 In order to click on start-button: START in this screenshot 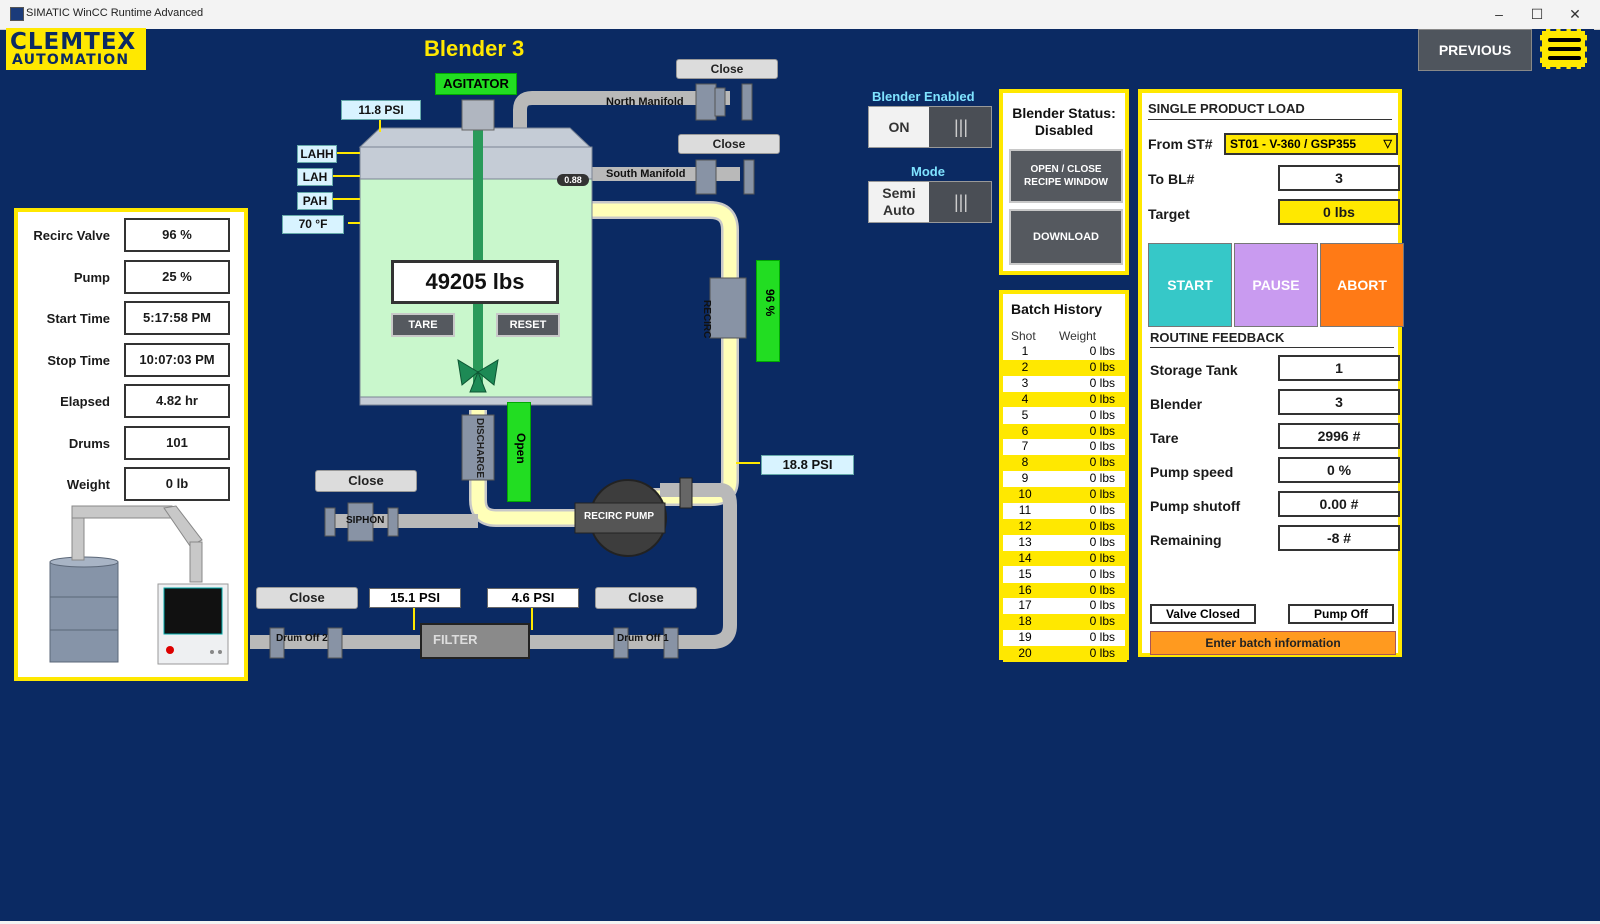, I will do `click(1190, 285)`.